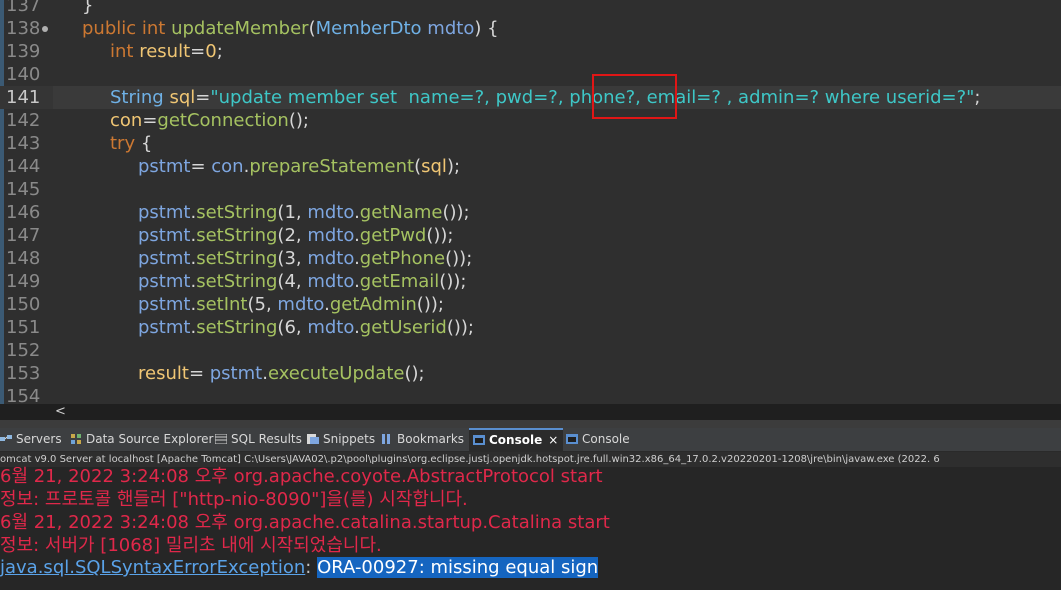  I want to click on code-token: result, so click(165, 51).